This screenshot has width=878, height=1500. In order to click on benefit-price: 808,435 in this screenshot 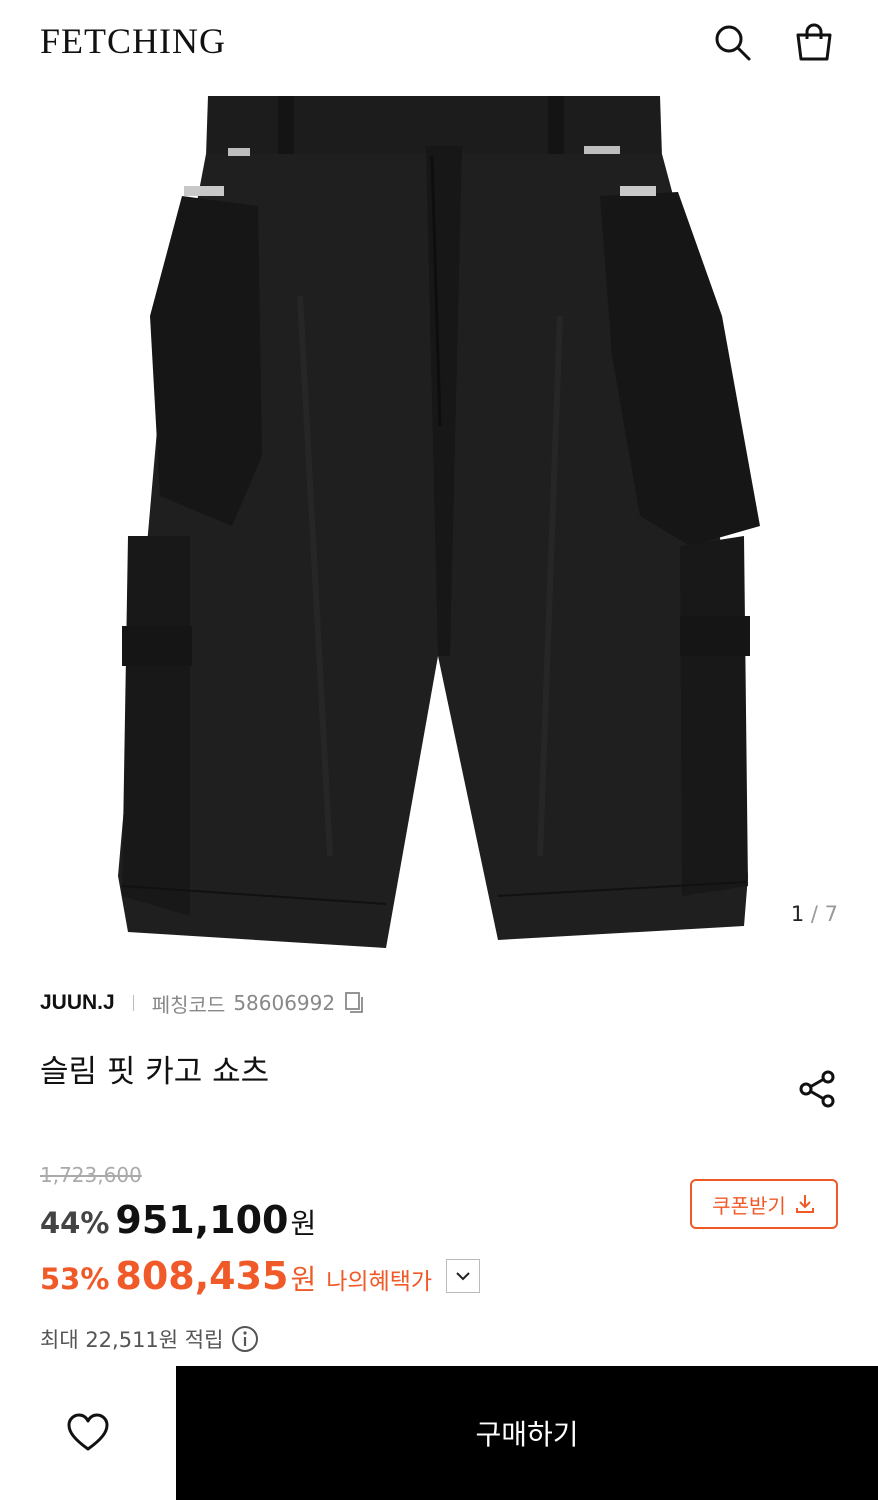, I will do `click(202, 1276)`.